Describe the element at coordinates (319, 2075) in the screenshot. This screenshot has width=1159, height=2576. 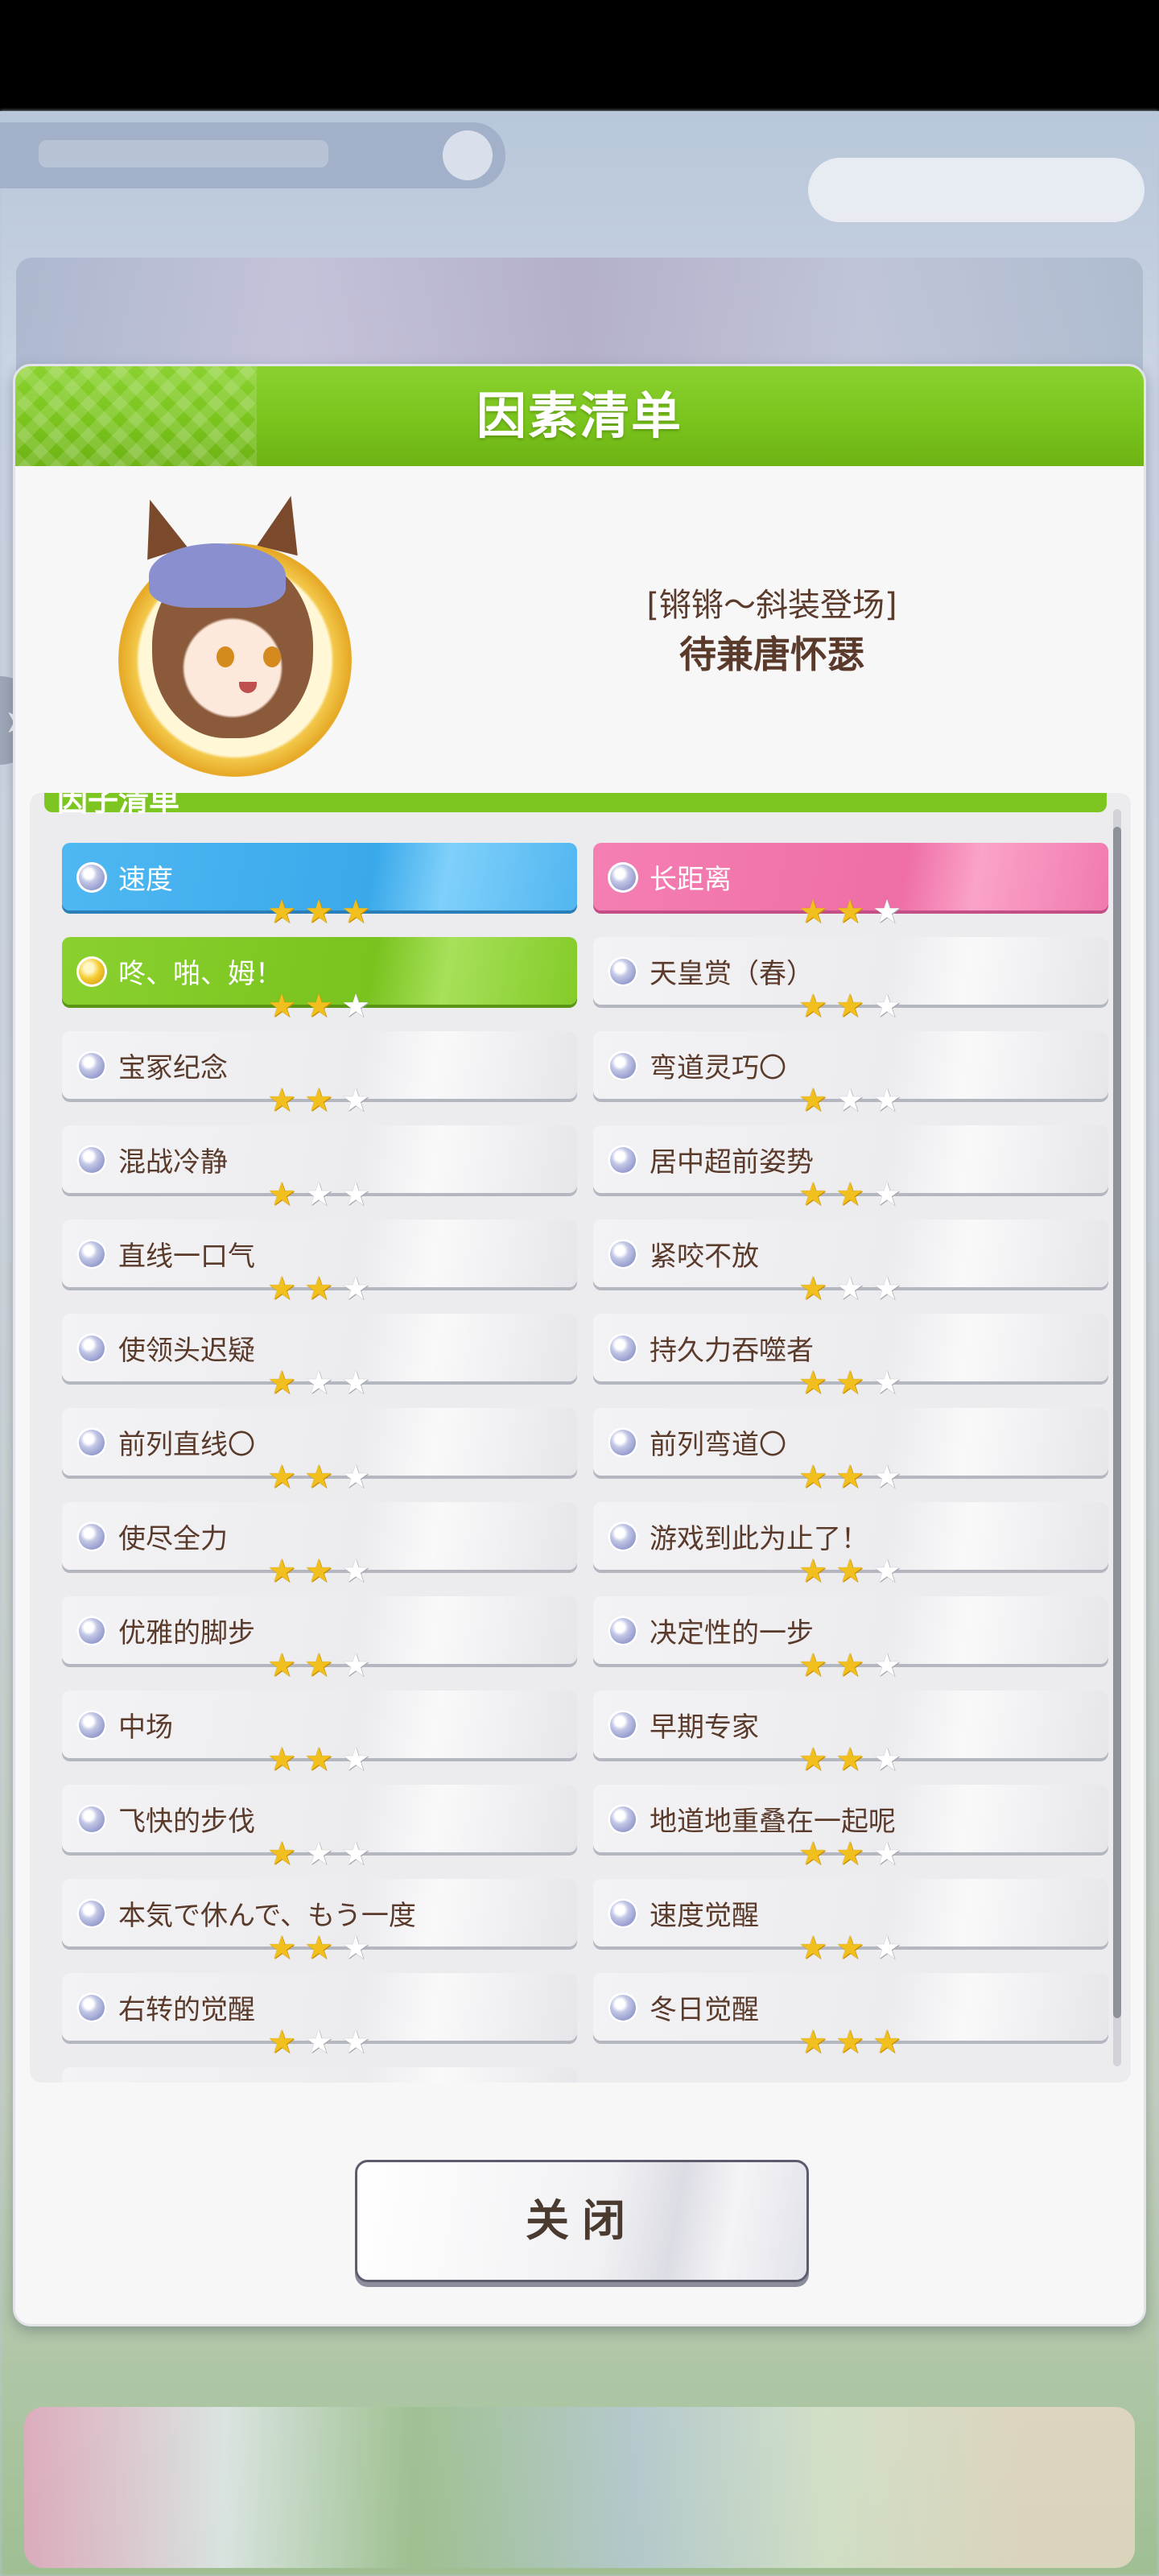
I see `factor-item: 大小姐` at that location.